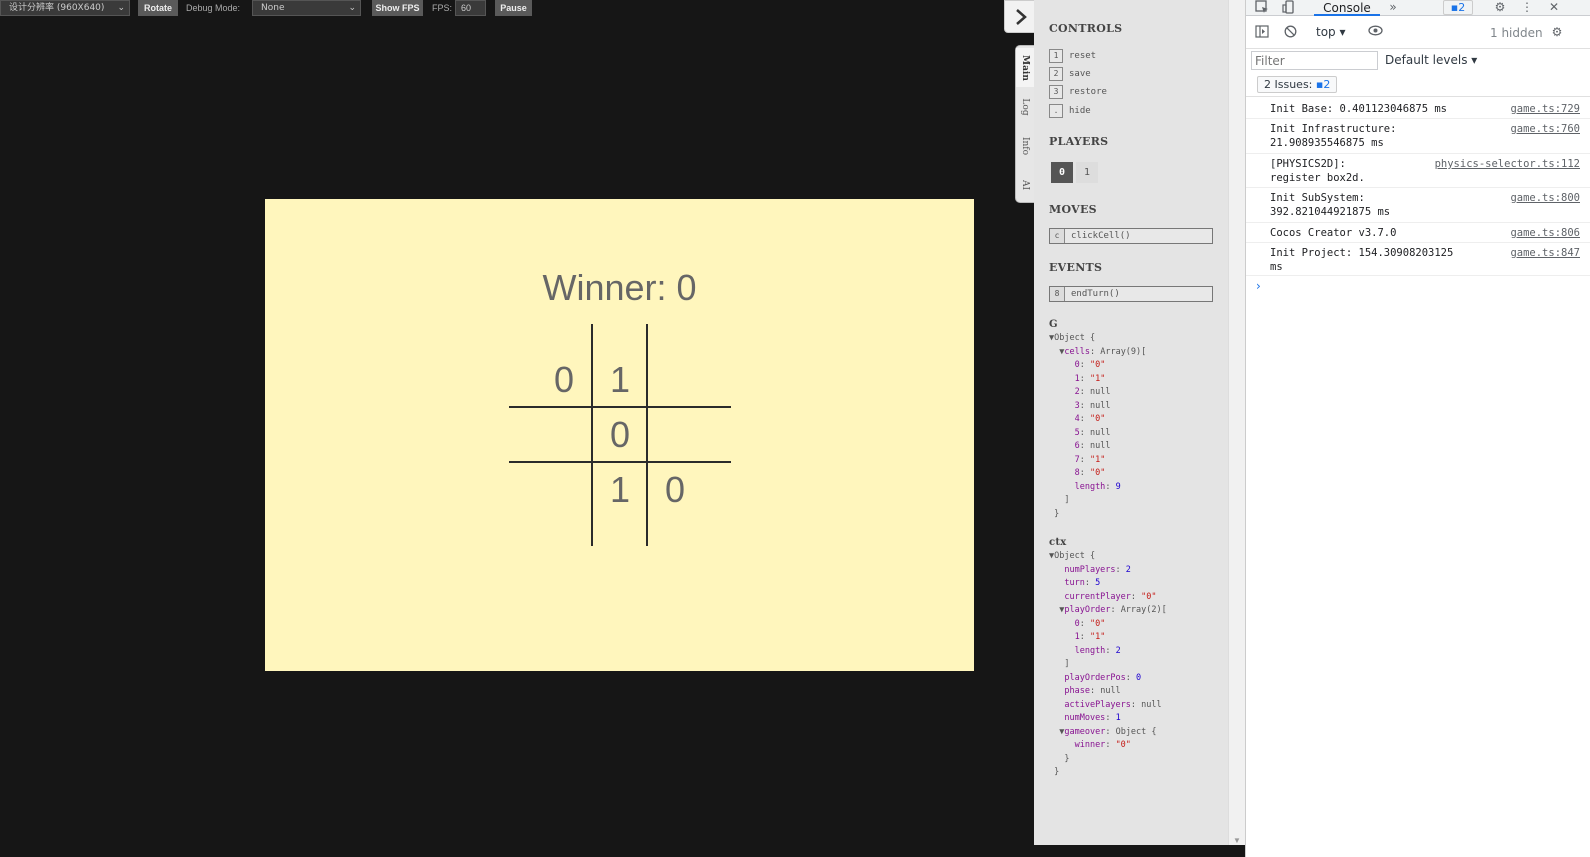 Image resolution: width=1590 pixels, height=857 pixels. What do you see at coordinates (306, 8) in the screenshot?
I see `debug-mode-select: None ⌄` at bounding box center [306, 8].